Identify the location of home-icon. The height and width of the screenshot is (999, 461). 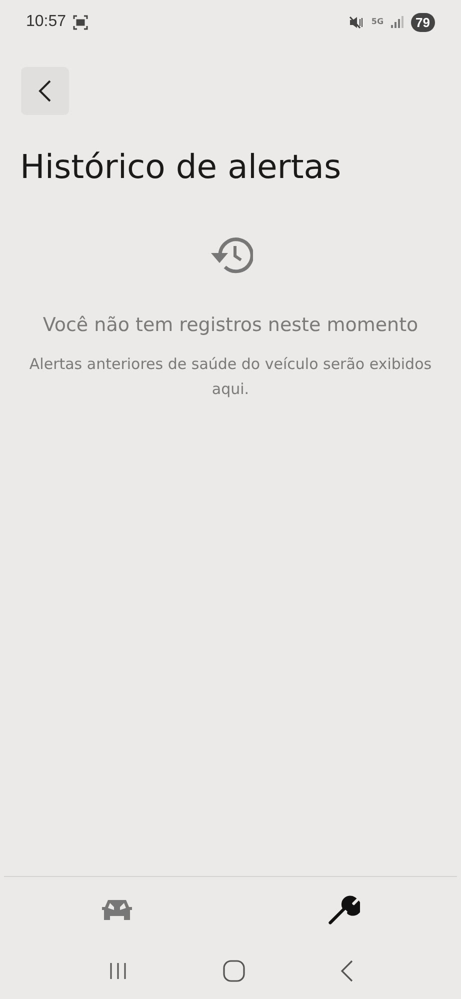
(233, 971).